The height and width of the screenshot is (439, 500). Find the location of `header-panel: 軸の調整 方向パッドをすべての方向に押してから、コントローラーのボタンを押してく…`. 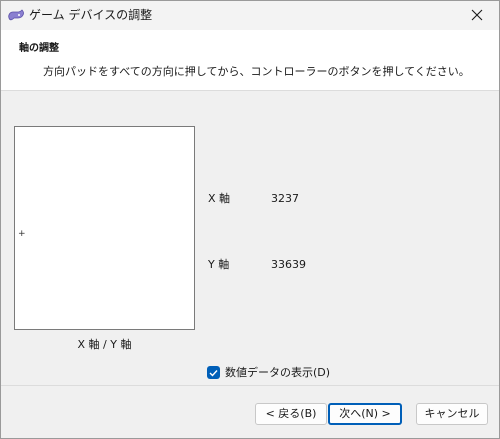

header-panel: 軸の調整 方向パッドをすべての方向に押してから、コントローラーのボタンを押してく… is located at coordinates (250, 60).